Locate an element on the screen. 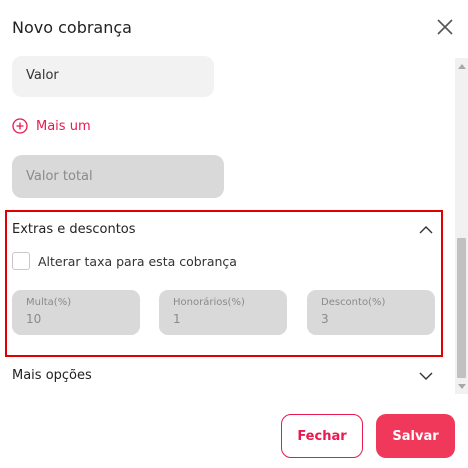 The image size is (468, 468). multa-value: 10 is located at coordinates (34, 319).